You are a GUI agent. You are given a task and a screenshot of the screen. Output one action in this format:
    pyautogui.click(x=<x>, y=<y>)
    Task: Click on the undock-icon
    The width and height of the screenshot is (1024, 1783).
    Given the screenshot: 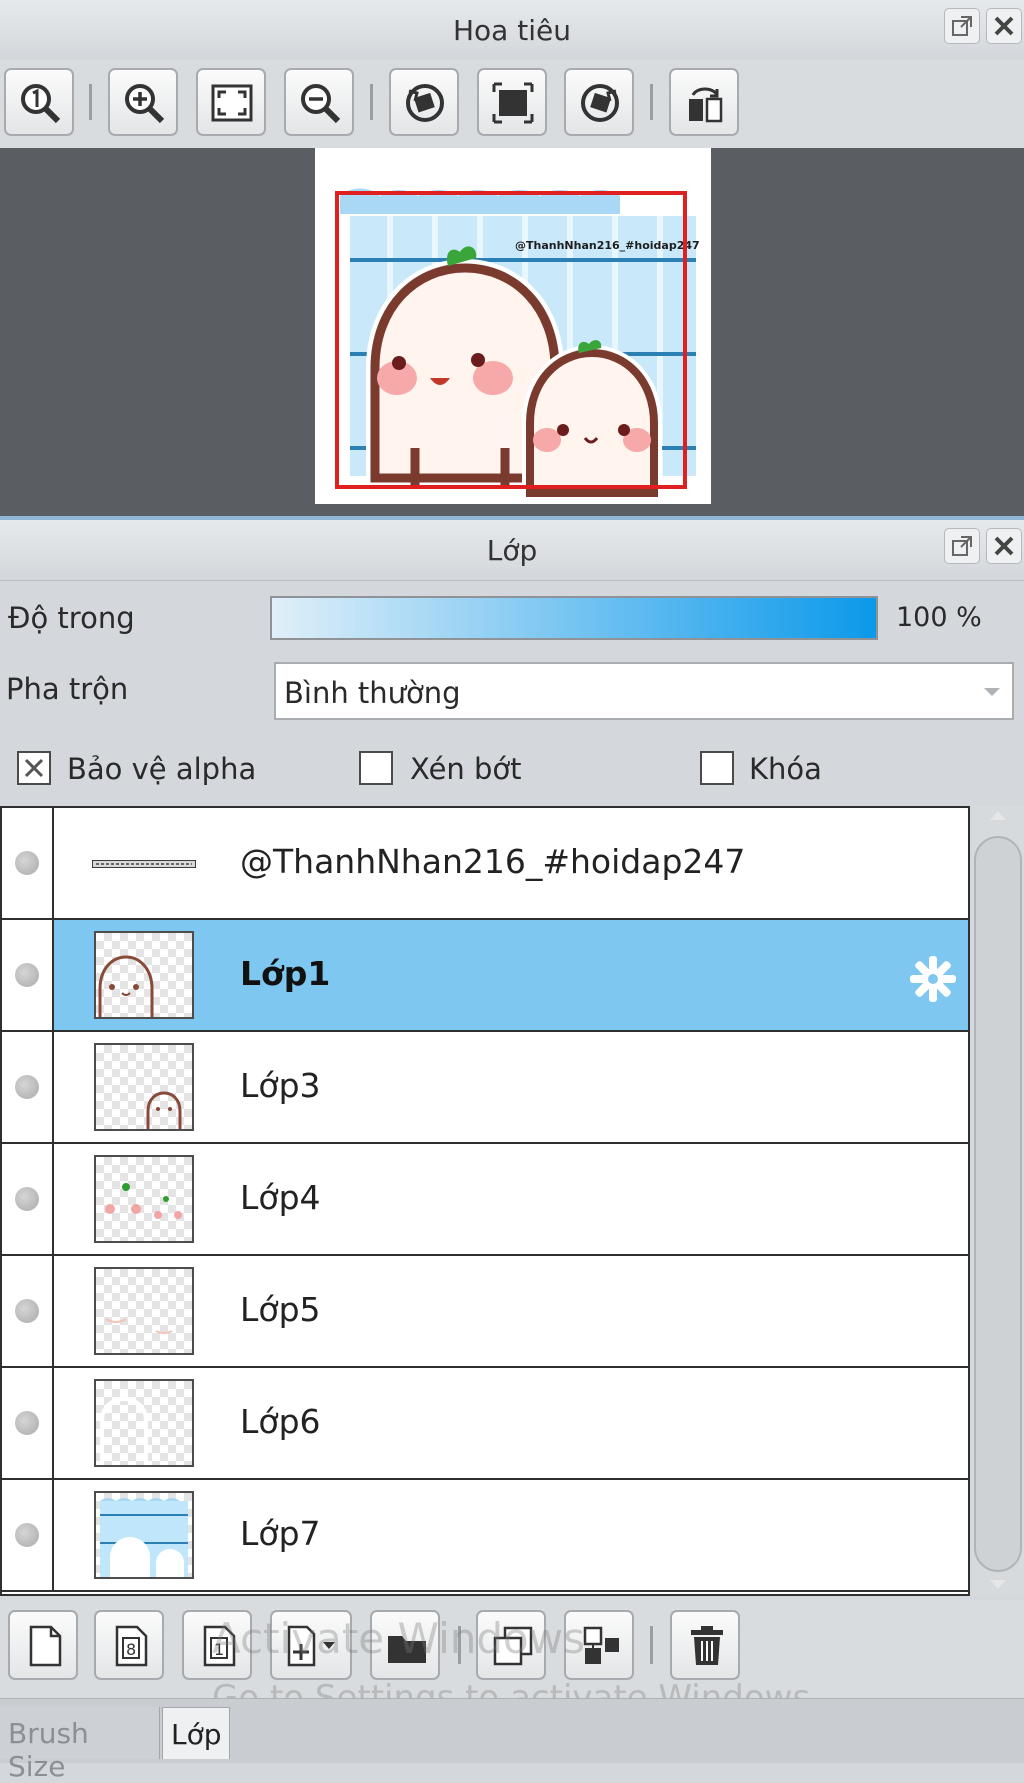 What is the action you would take?
    pyautogui.click(x=962, y=546)
    